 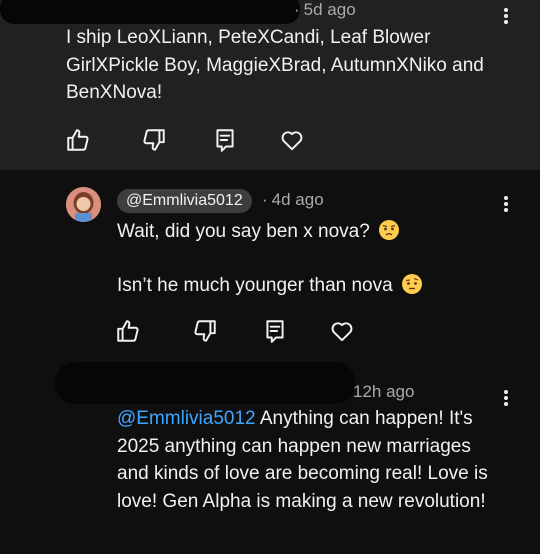 I want to click on mention-link: @Emmlivia5012, so click(x=186, y=418).